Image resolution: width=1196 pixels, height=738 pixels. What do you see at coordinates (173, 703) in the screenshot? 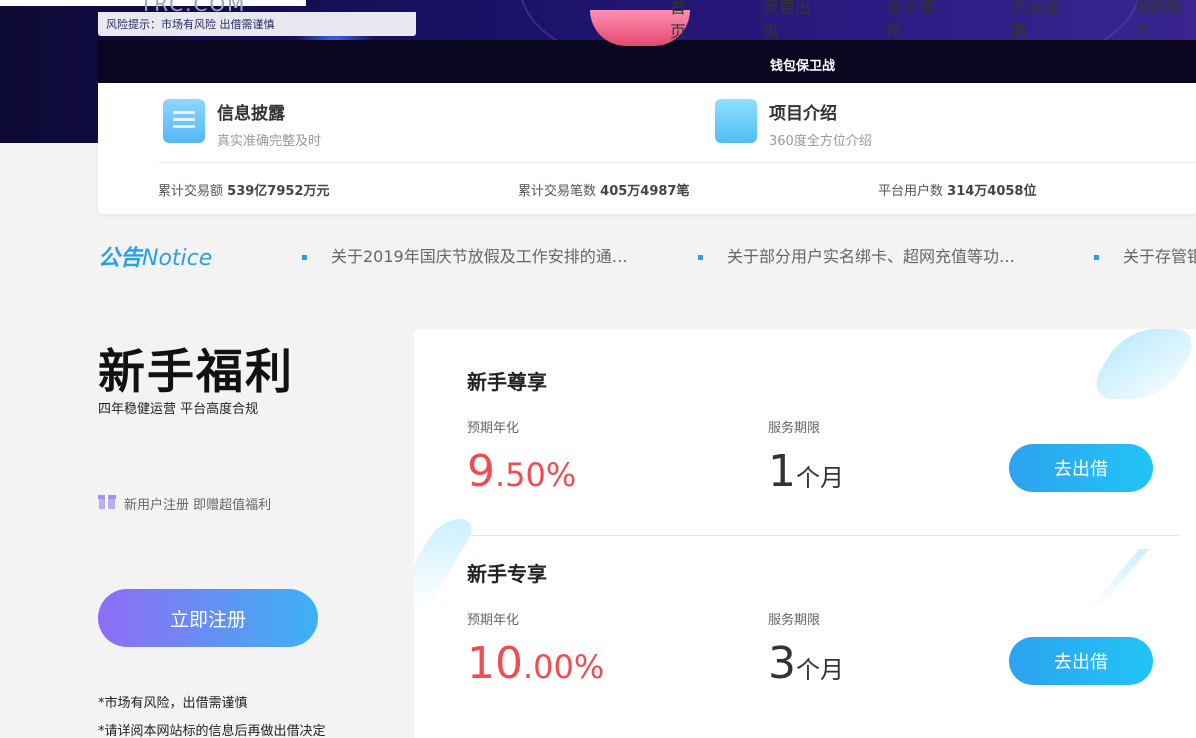
I see `disclaimer-text: *市场有风险，出借需谨慎` at bounding box center [173, 703].